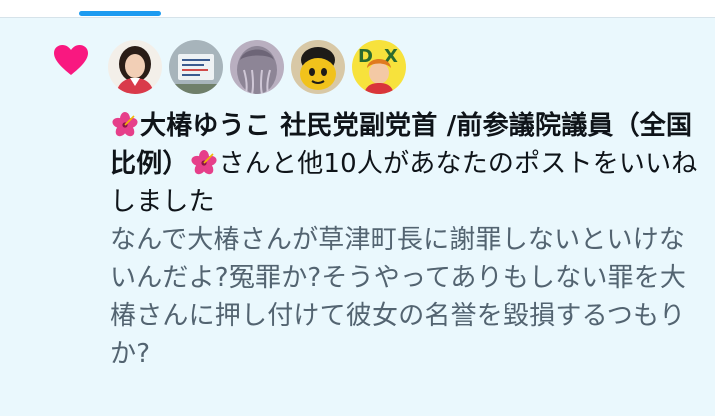 Image resolution: width=715 pixels, height=416 pixels. What do you see at coordinates (357, 9) in the screenshot?
I see `top-bar` at bounding box center [357, 9].